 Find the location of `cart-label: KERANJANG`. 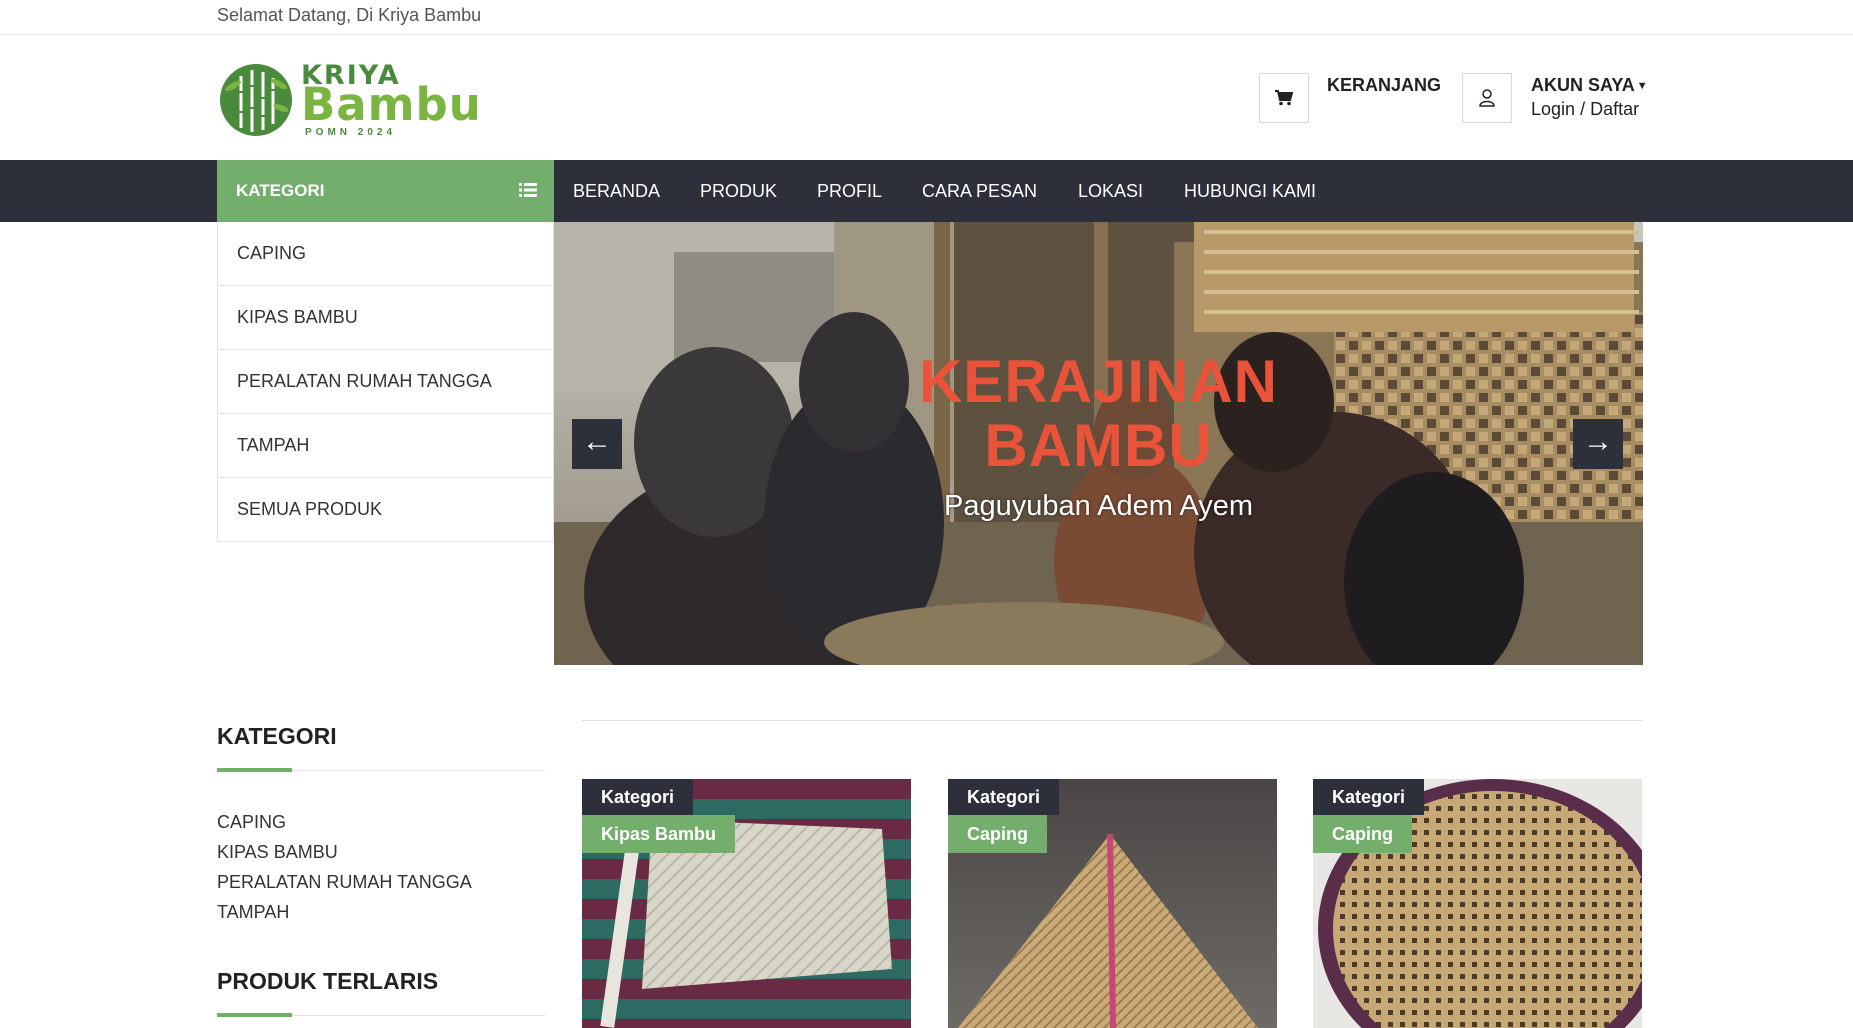

cart-label: KERANJANG is located at coordinates (1384, 85).